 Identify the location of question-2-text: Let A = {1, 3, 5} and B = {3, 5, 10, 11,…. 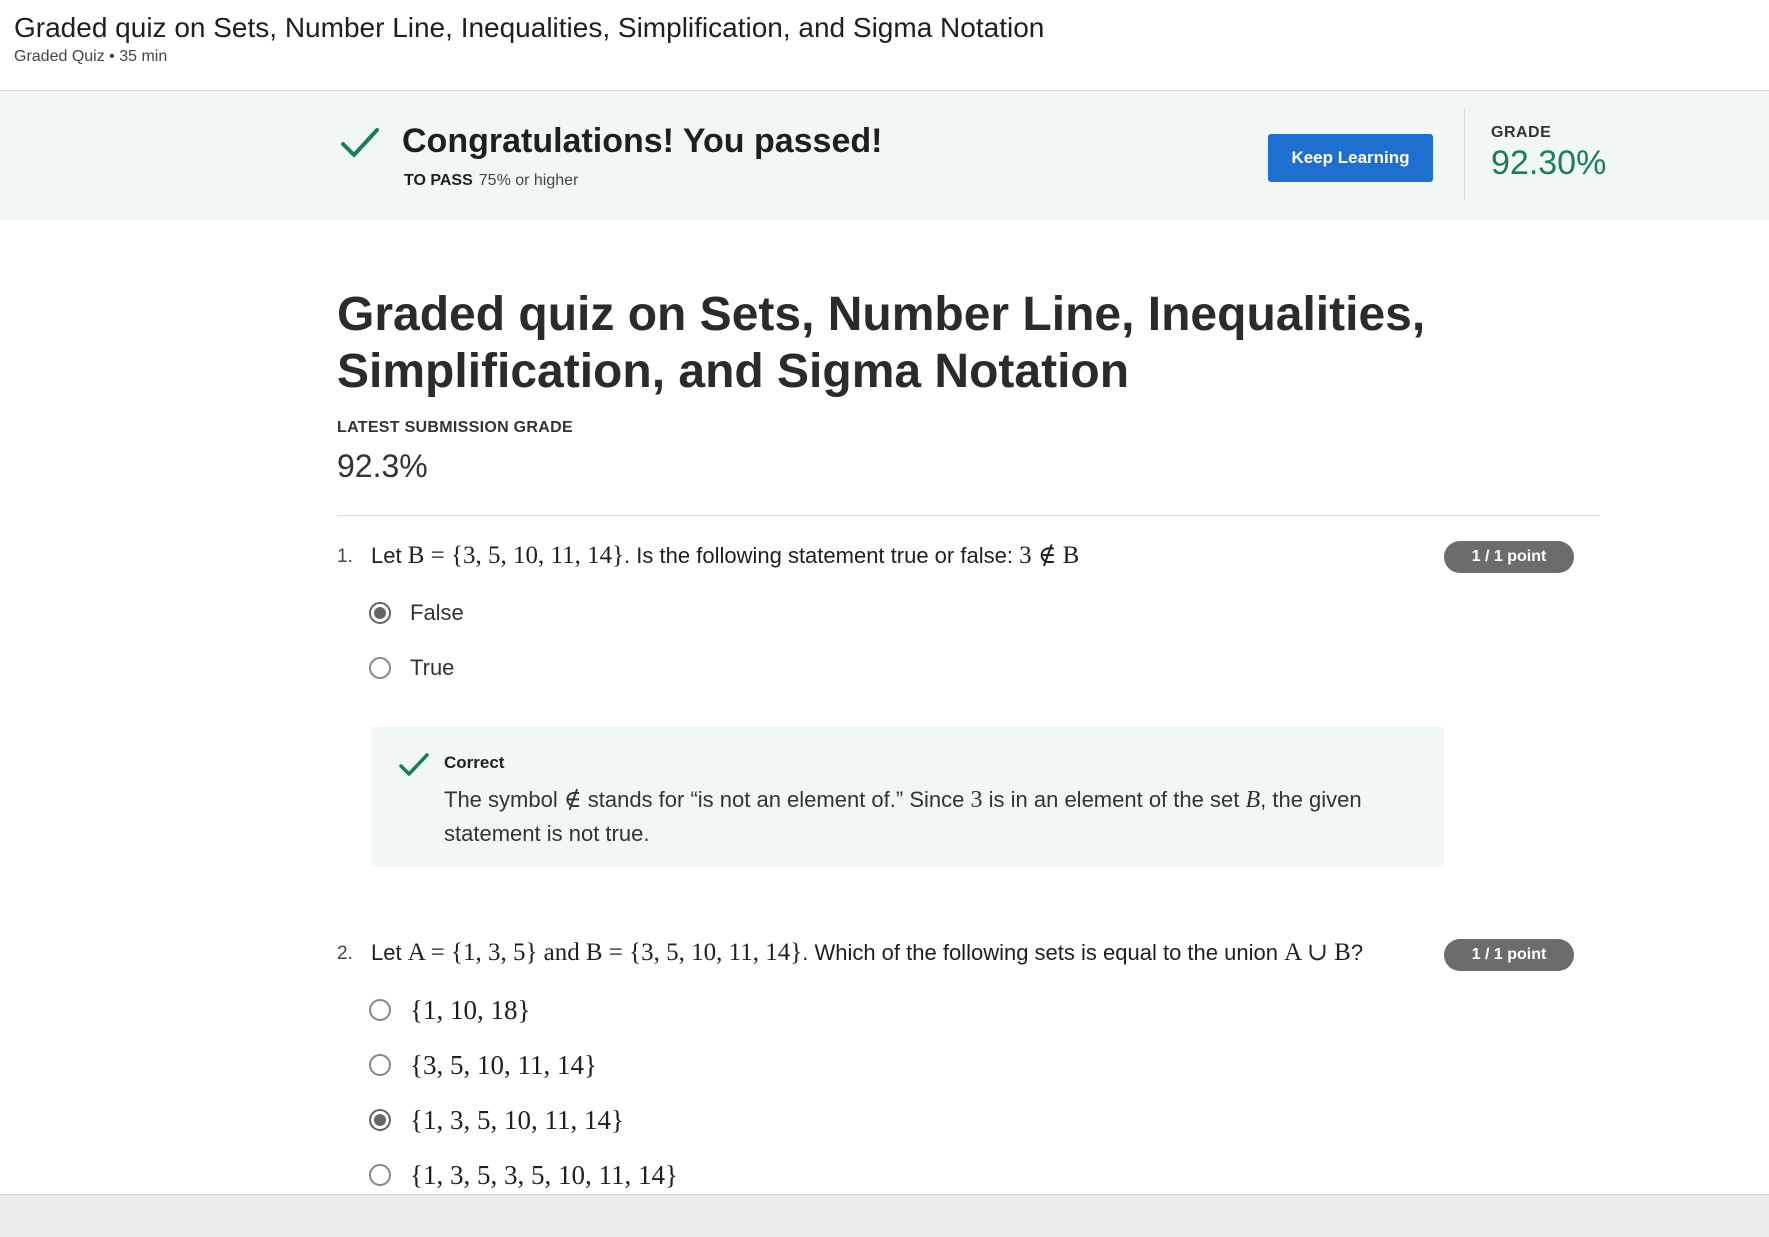
(867, 952).